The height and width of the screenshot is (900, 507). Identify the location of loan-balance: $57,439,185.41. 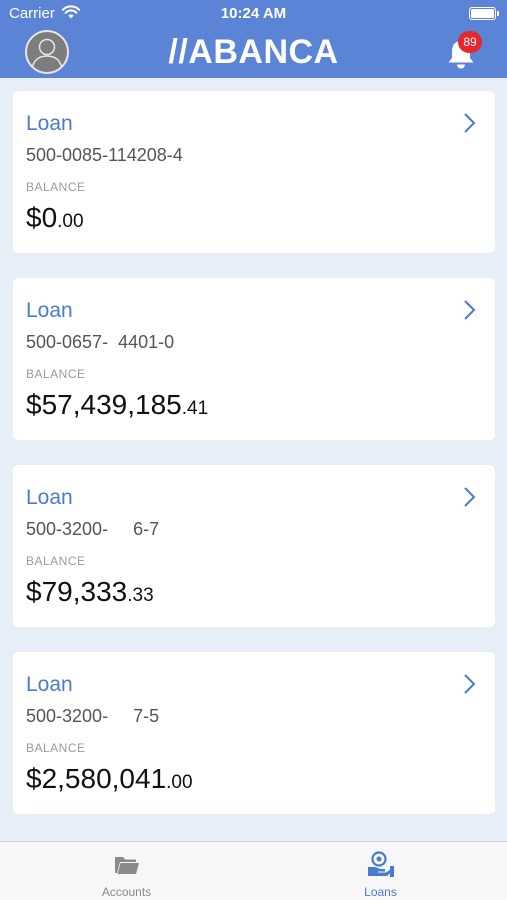
(117, 405).